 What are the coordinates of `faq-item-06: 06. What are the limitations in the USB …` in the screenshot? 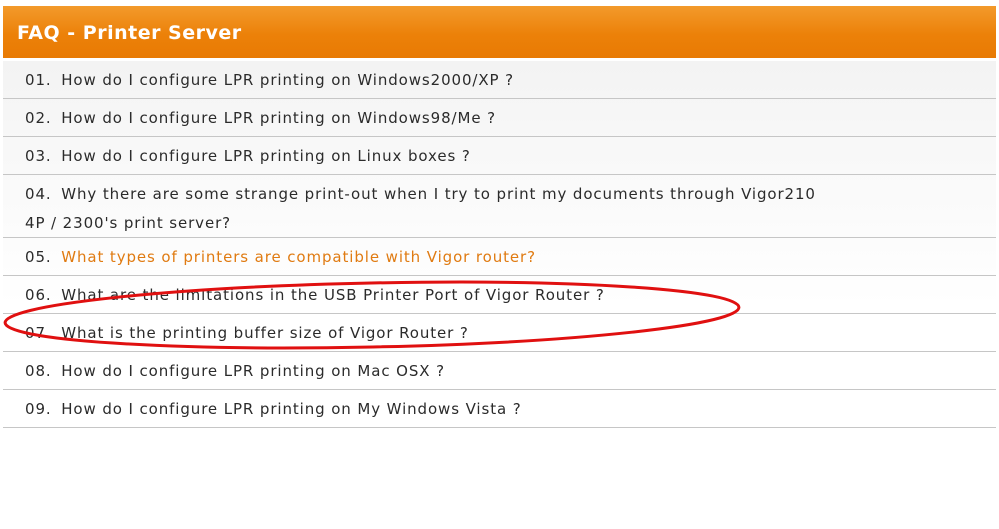 It's located at (499, 295).